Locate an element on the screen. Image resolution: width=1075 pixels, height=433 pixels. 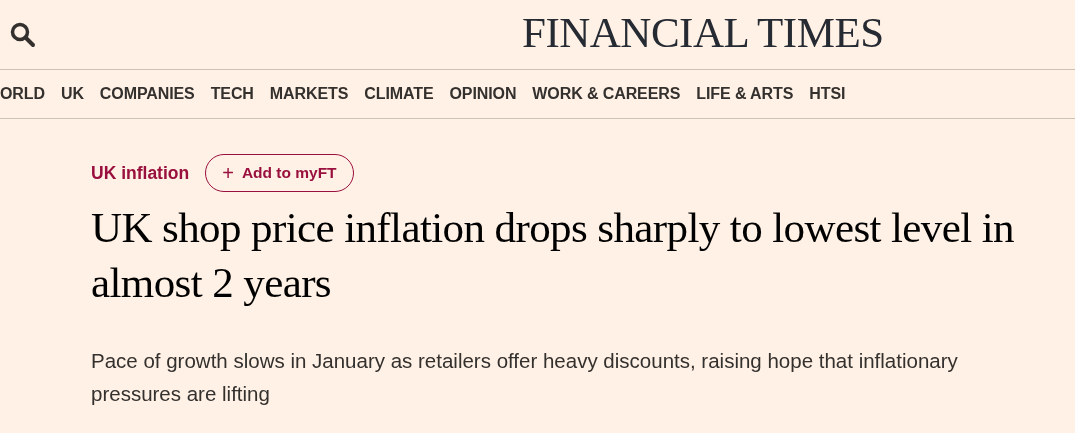
nav-link: HTSI is located at coordinates (827, 94).